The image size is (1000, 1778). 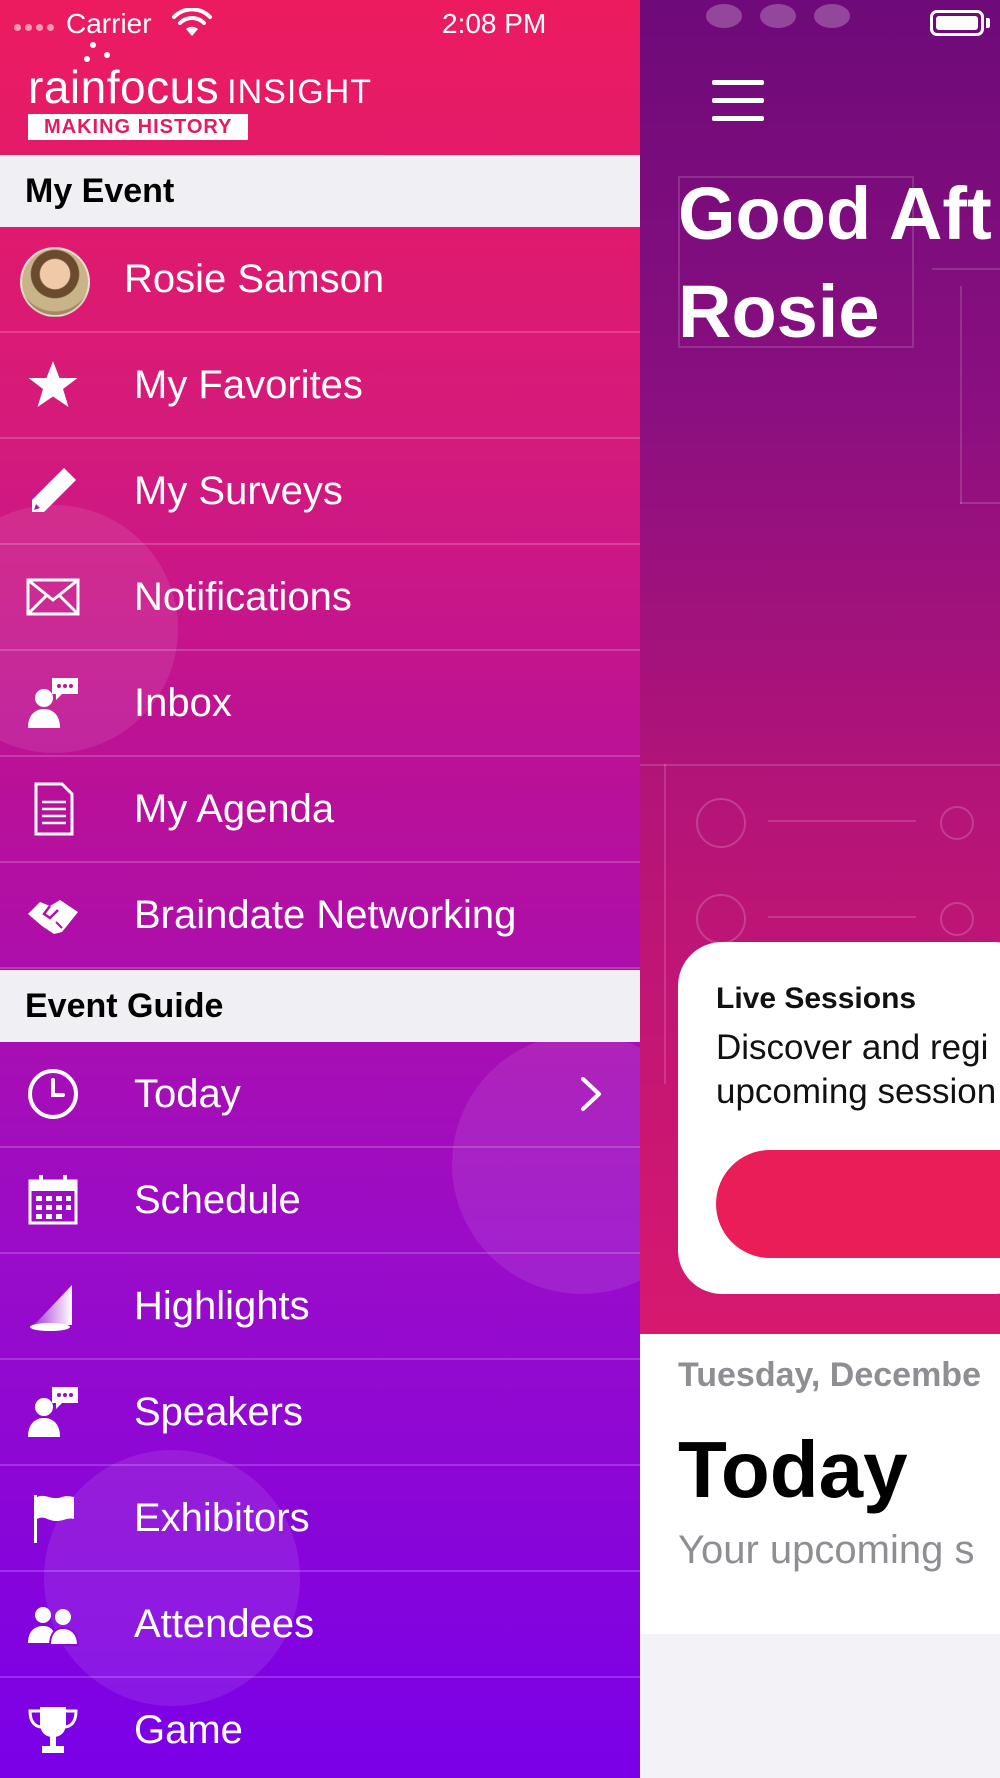 I want to click on wifi-icon, so click(x=192, y=22).